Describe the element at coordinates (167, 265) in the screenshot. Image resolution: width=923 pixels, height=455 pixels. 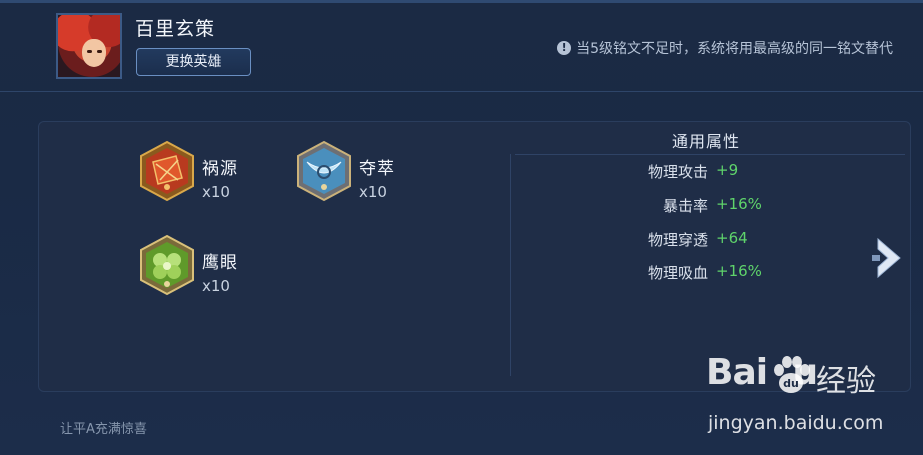
I see `green-rune-icon` at that location.